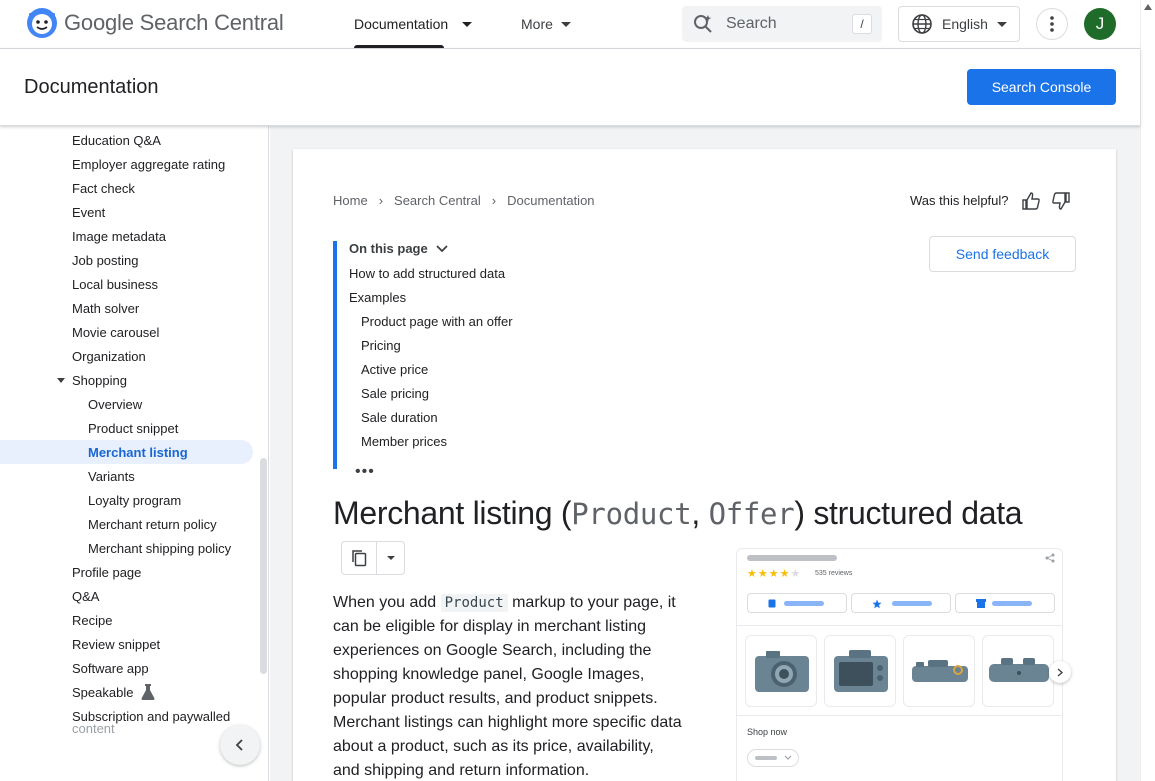  I want to click on camera-image-icon, so click(782, 671).